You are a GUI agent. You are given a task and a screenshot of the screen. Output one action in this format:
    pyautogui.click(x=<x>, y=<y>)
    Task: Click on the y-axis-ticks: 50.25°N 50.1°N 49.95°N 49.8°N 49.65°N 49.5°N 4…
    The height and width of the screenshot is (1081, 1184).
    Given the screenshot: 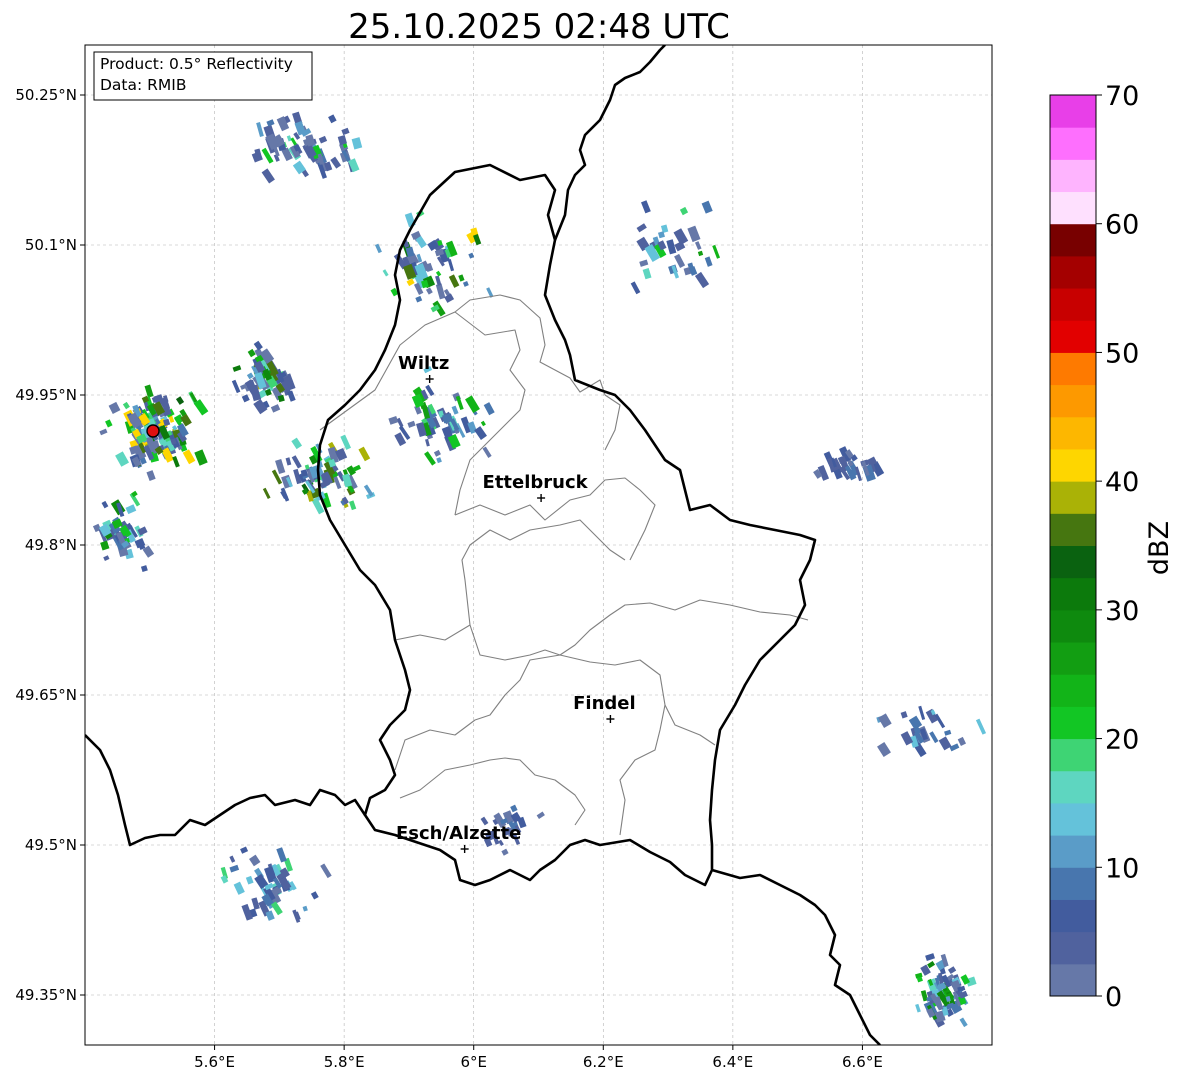 What is the action you would take?
    pyautogui.click(x=50, y=545)
    